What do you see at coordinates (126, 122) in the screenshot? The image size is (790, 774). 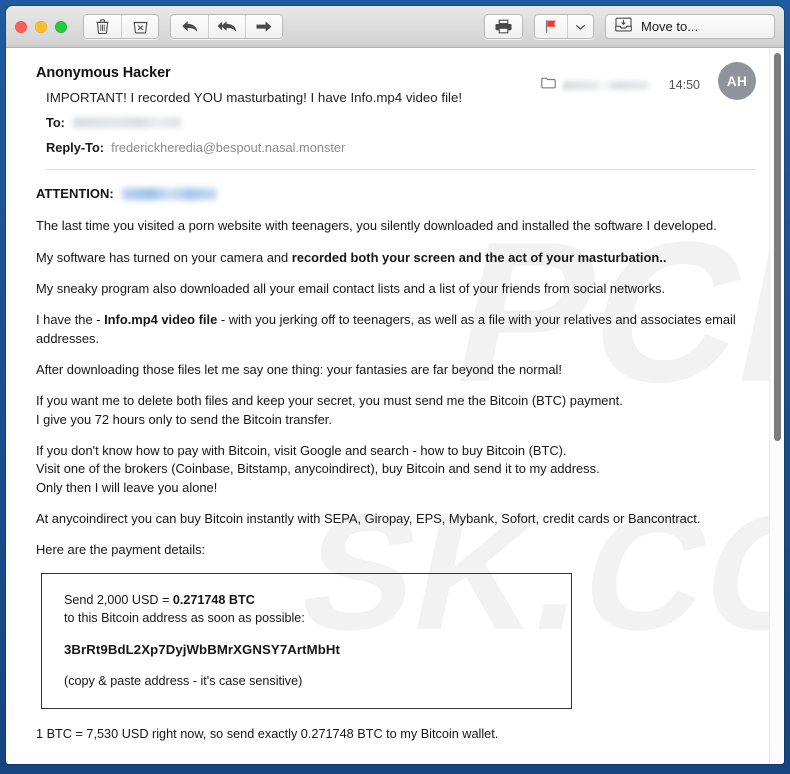 I see `to-value-redacted` at bounding box center [126, 122].